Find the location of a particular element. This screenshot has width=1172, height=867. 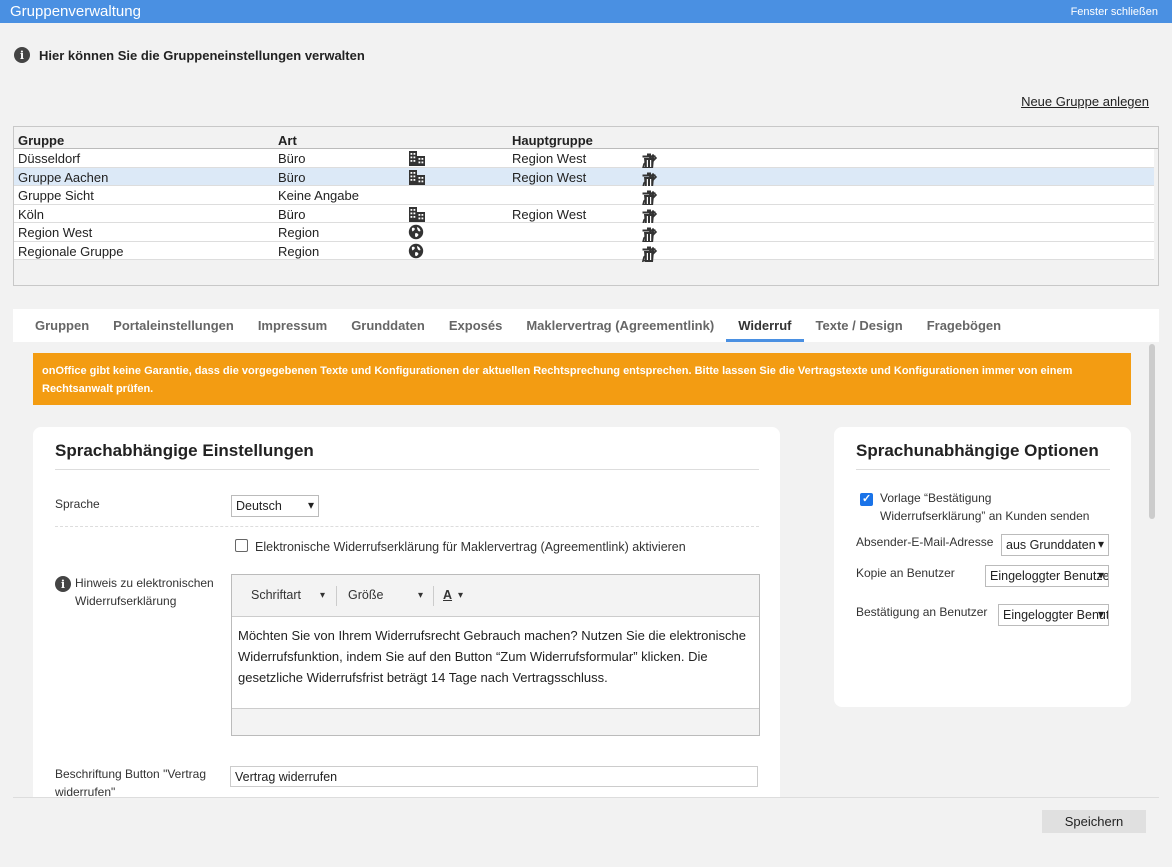

hint-info-icon: i is located at coordinates (63, 584).